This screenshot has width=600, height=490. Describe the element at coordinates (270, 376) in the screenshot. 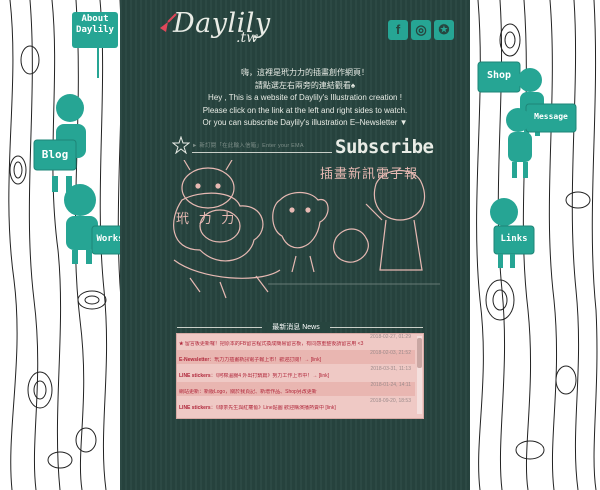

I see `news-body: ：《阿棉溫腸4 外出打鍋篇》努力工作上市中！→ [link]` at that location.